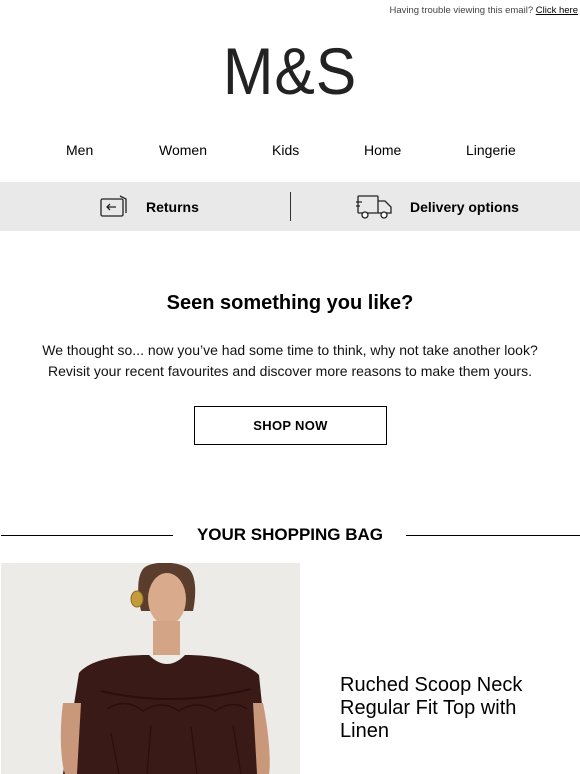 This screenshot has width=580, height=774. What do you see at coordinates (374, 207) in the screenshot?
I see `delivery-truck-icon` at bounding box center [374, 207].